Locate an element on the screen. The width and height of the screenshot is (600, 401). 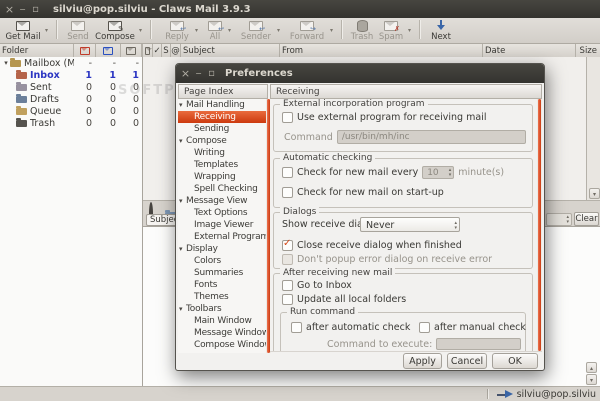
close-when-finished-row: Close receive dialog when finished is located at coordinates (372, 244).